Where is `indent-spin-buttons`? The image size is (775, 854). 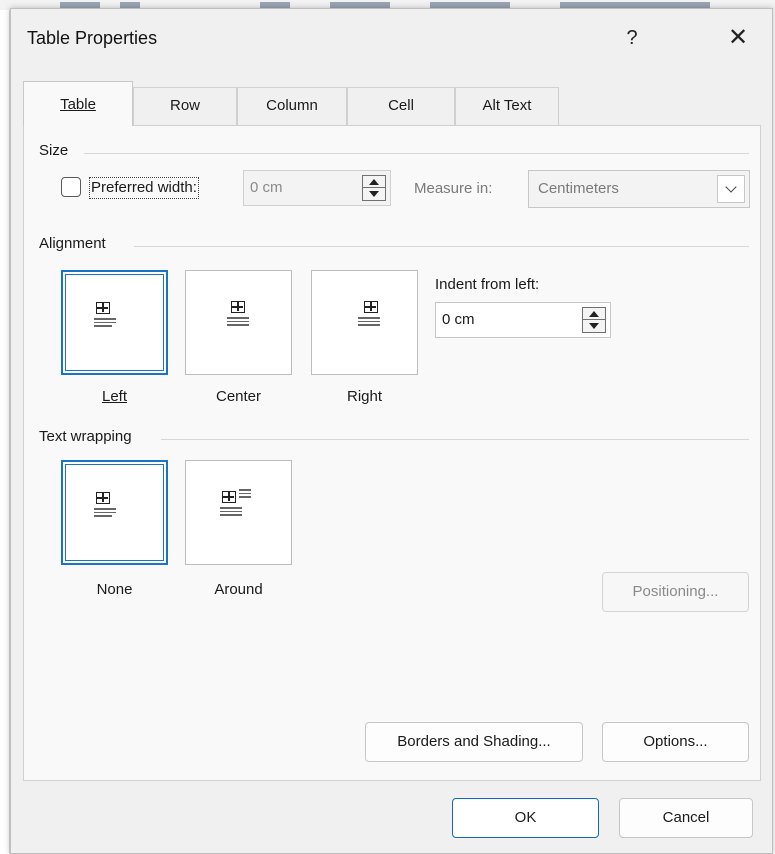 indent-spin-buttons is located at coordinates (594, 320).